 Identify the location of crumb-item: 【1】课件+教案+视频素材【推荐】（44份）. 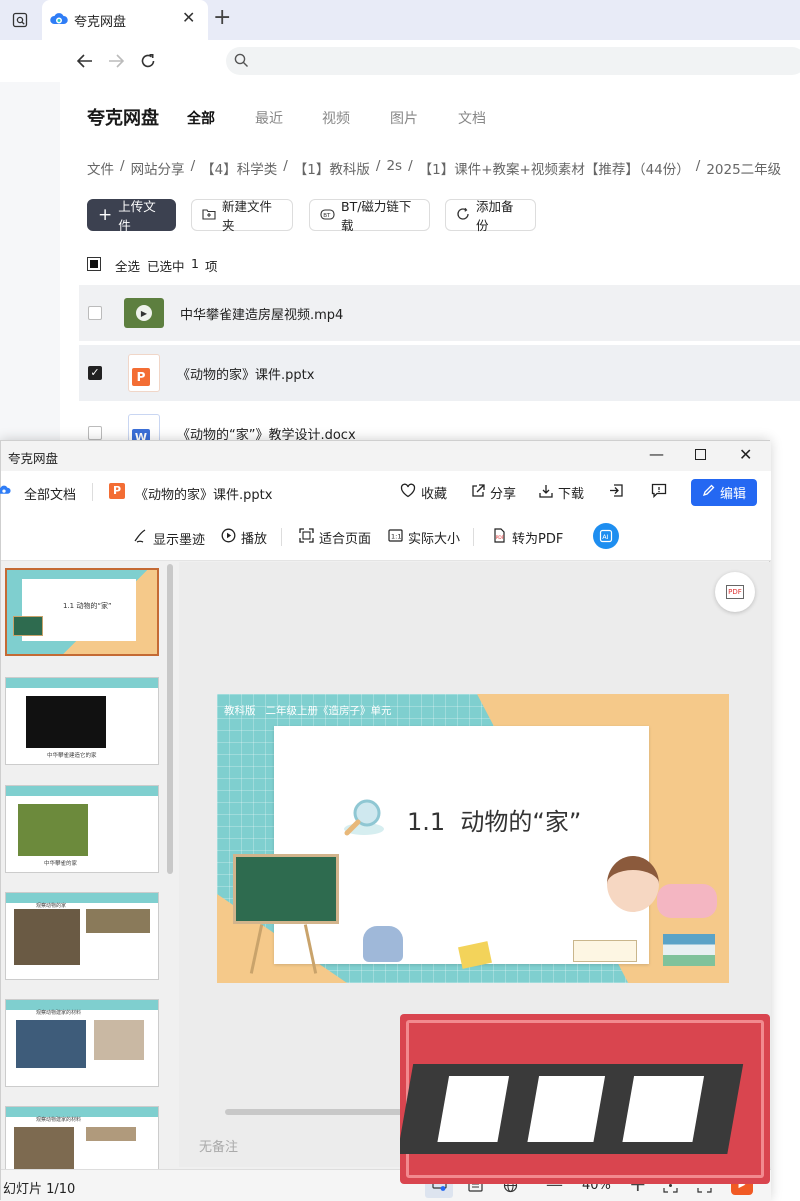
(554, 168).